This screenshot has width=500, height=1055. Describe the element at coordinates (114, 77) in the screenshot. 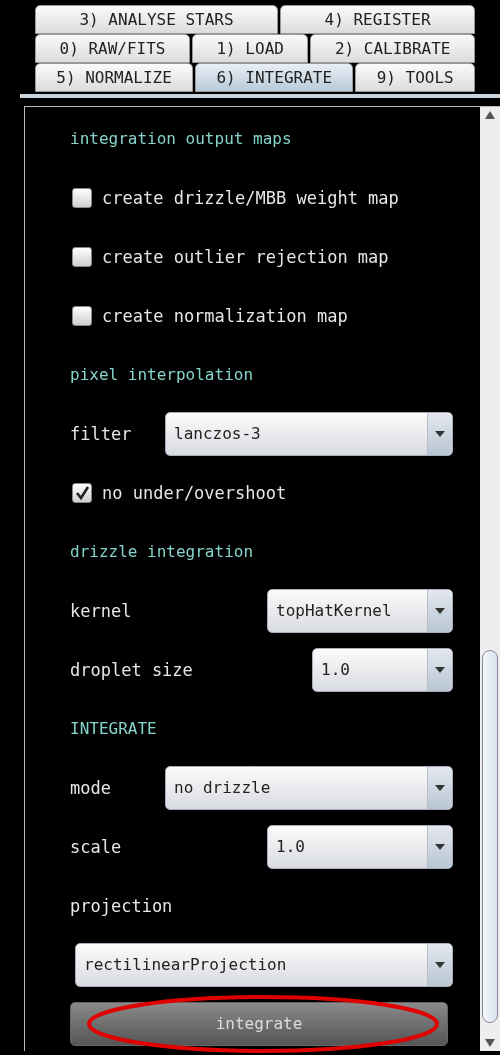

I see `tab: 5) NORMALIZE` at that location.